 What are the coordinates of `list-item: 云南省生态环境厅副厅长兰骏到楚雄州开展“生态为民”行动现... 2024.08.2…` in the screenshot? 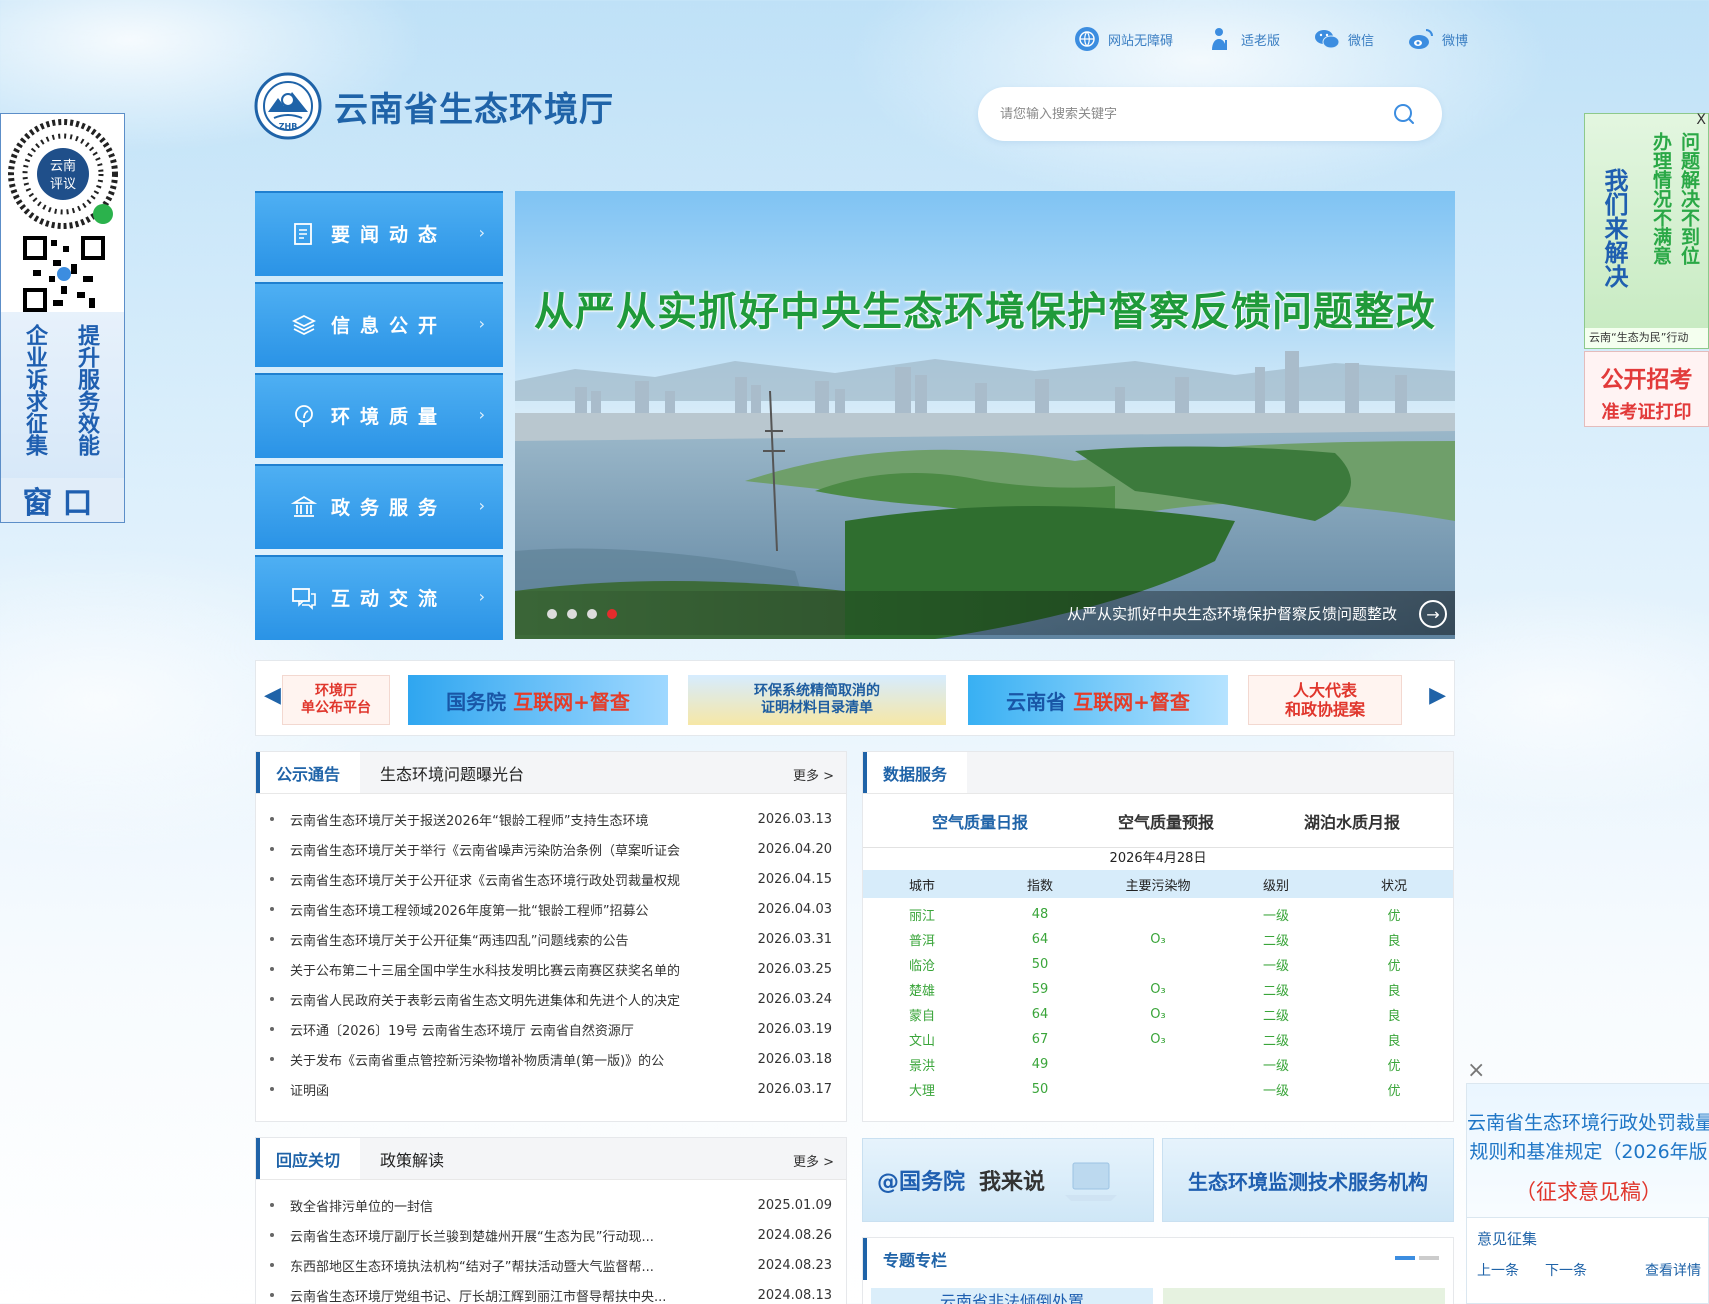 It's located at (551, 1235).